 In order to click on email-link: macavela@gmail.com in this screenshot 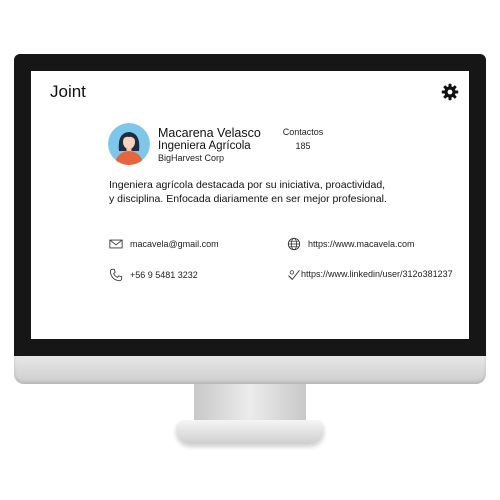, I will do `click(174, 244)`.